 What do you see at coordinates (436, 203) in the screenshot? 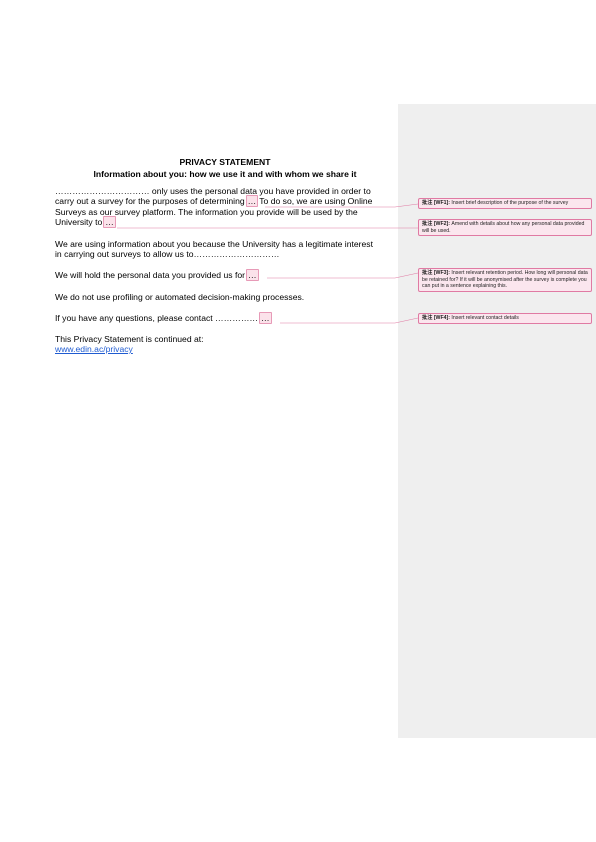
I see `comment-label: 批注 [WF1]:` at bounding box center [436, 203].